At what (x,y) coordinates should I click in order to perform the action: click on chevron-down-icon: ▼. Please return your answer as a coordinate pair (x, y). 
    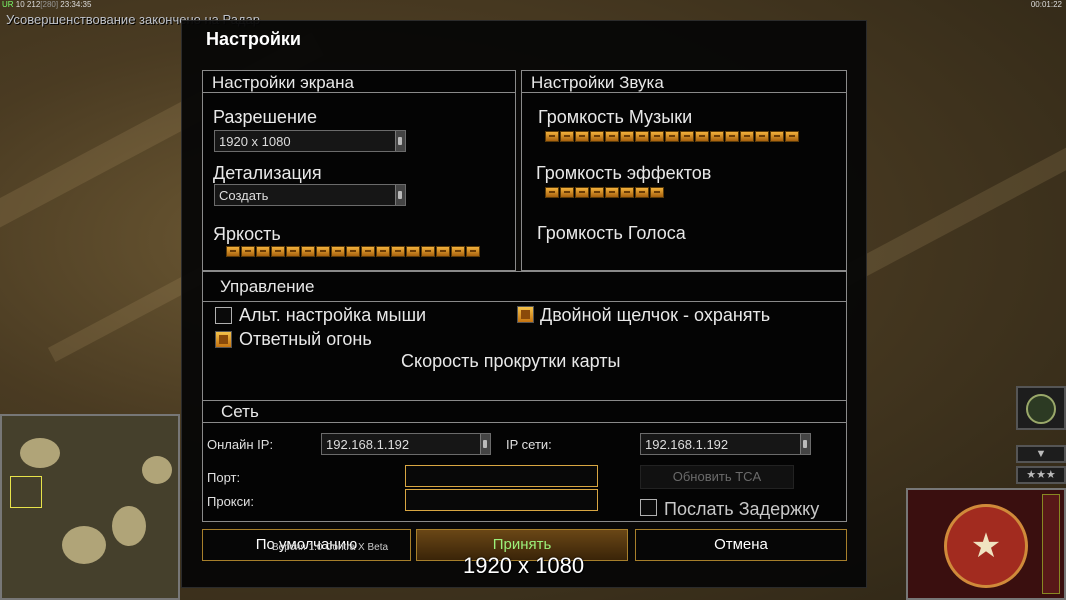
    Looking at the image, I should click on (1041, 454).